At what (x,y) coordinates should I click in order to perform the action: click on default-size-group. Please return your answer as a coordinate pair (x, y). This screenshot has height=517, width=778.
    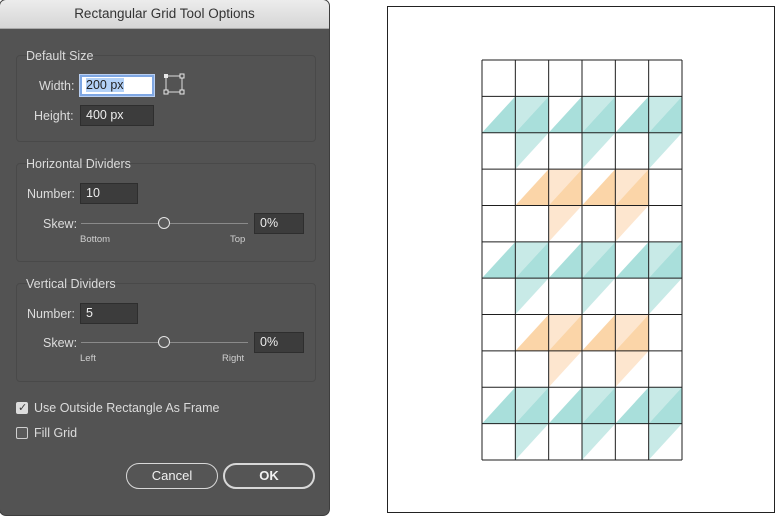
    Looking at the image, I should click on (166, 98).